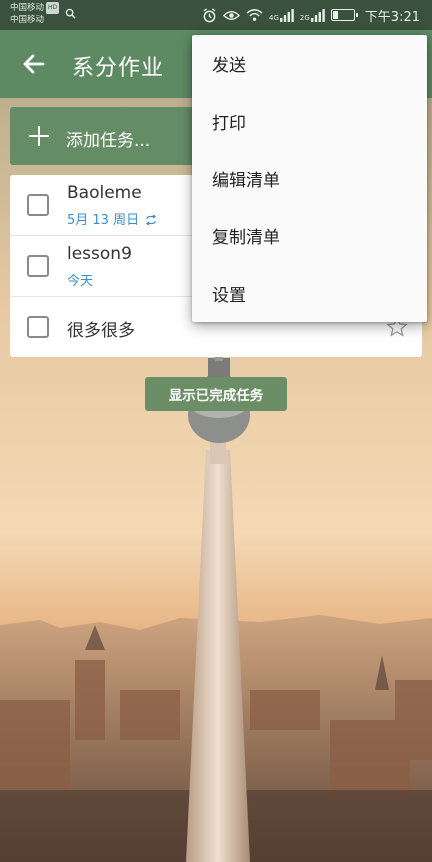  I want to click on plus-icon, so click(39, 136).